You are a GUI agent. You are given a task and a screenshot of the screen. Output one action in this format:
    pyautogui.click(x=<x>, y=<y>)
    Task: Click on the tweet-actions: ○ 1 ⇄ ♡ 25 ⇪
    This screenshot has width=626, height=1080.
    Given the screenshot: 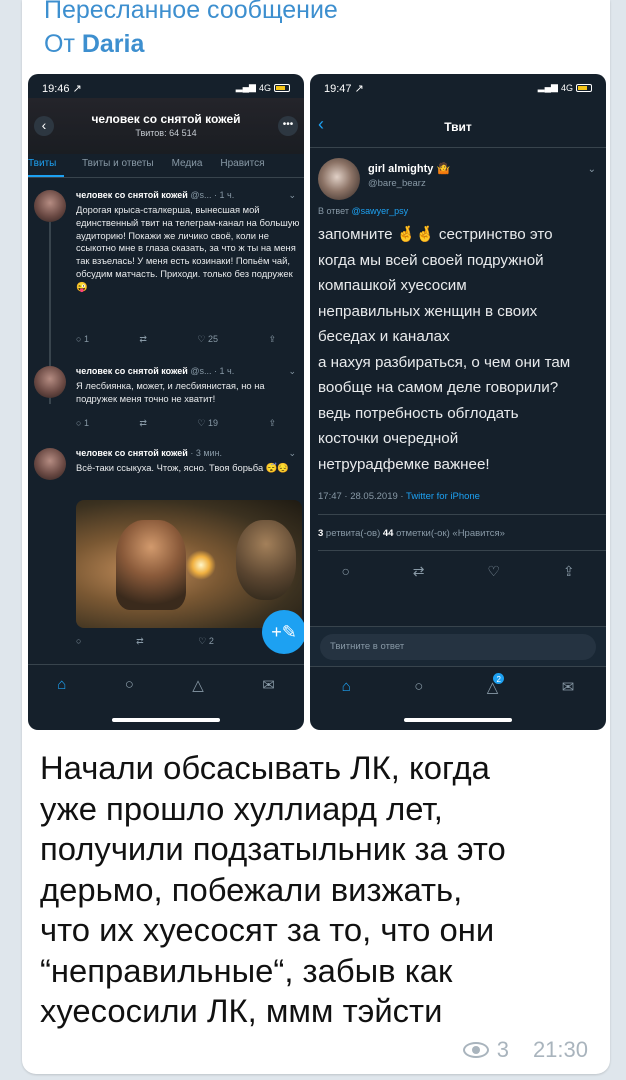 What is the action you would take?
    pyautogui.click(x=176, y=339)
    